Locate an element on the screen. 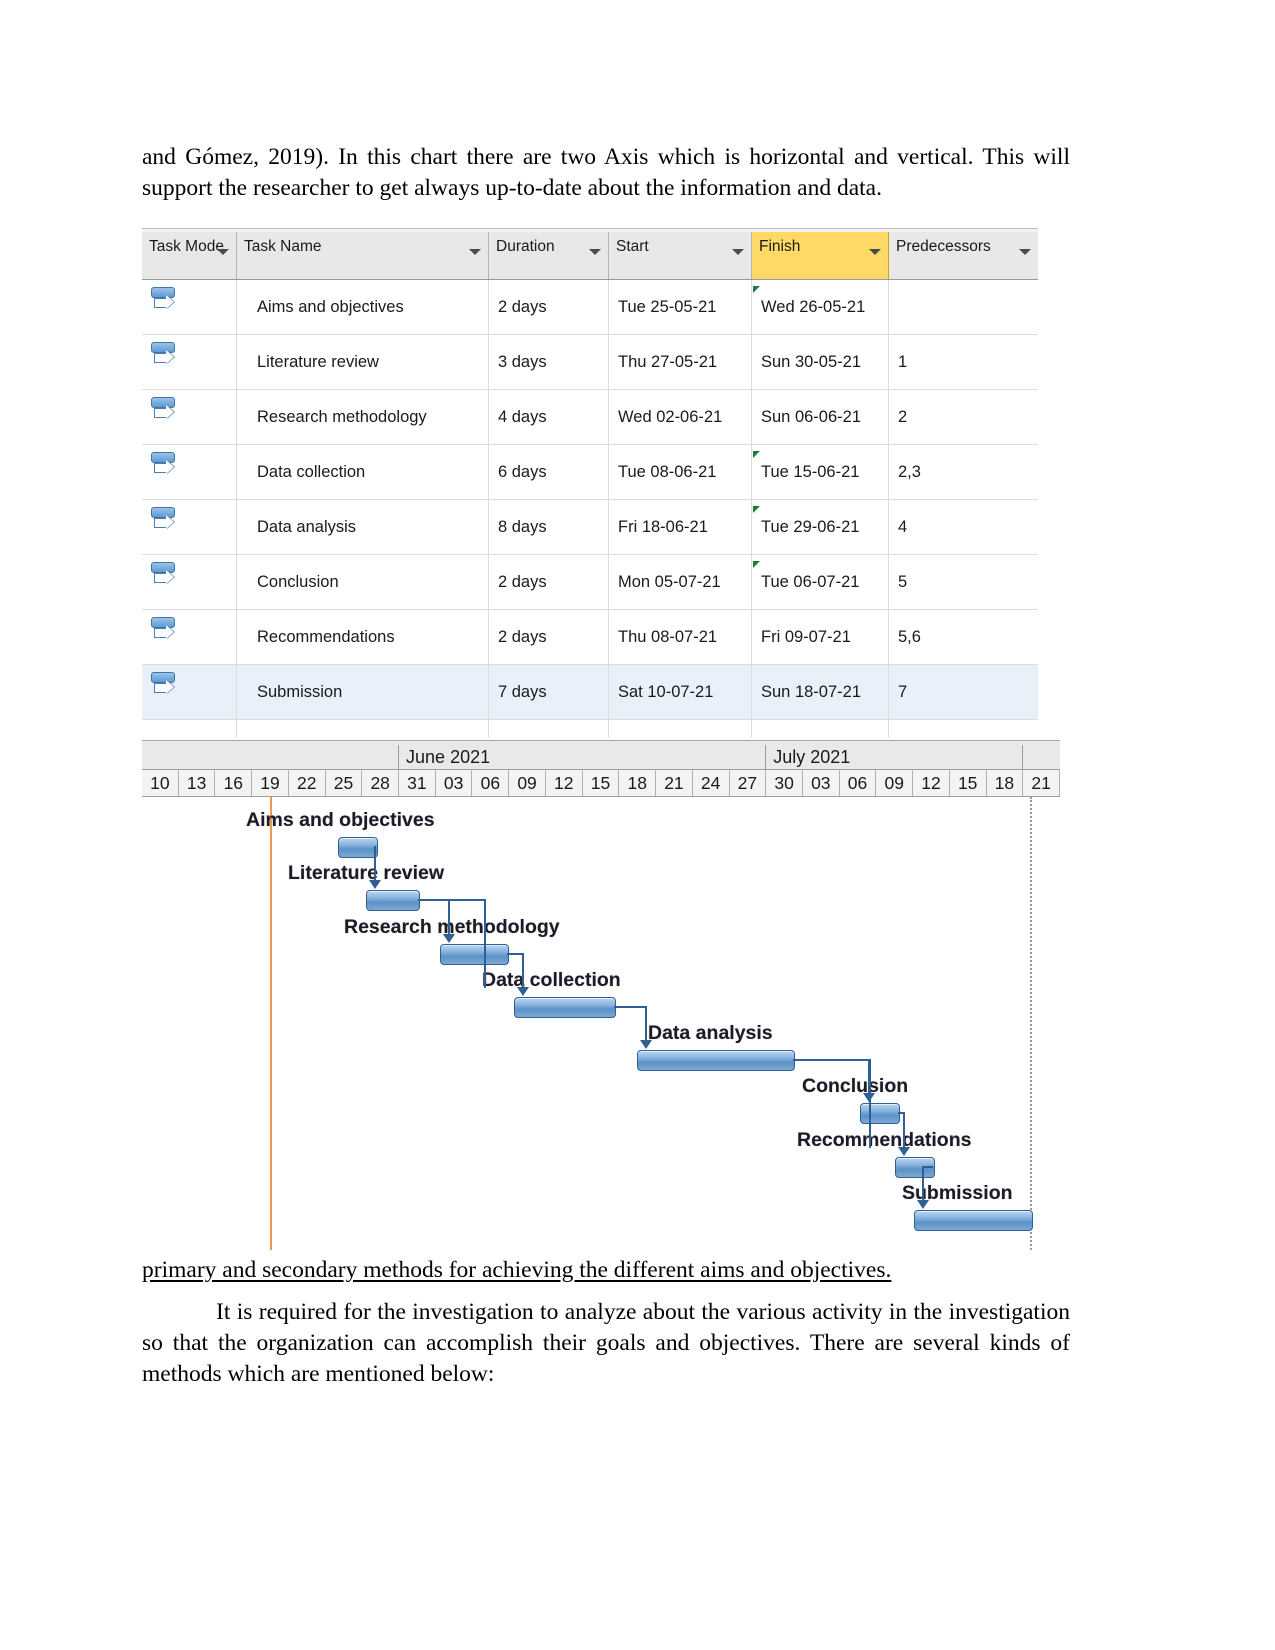 The image size is (1275, 1650). gantt-bar-label: Data analysis is located at coordinates (710, 1033).